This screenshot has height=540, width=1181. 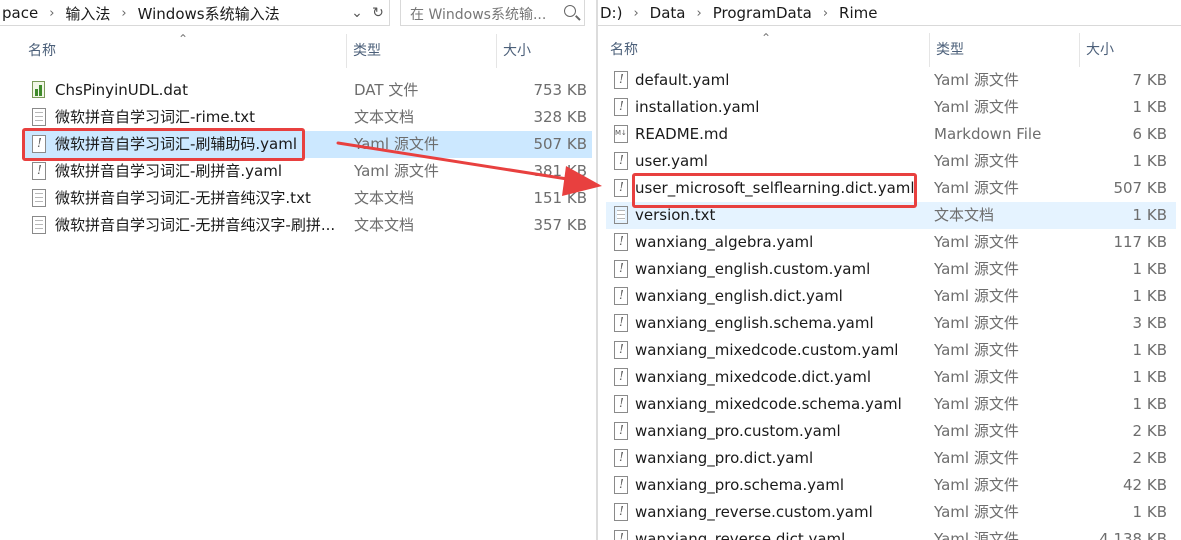 What do you see at coordinates (891, 512) in the screenshot?
I see `file-row: wanxiang_reverse.custom.yaml Yaml 源文件 1 KB` at bounding box center [891, 512].